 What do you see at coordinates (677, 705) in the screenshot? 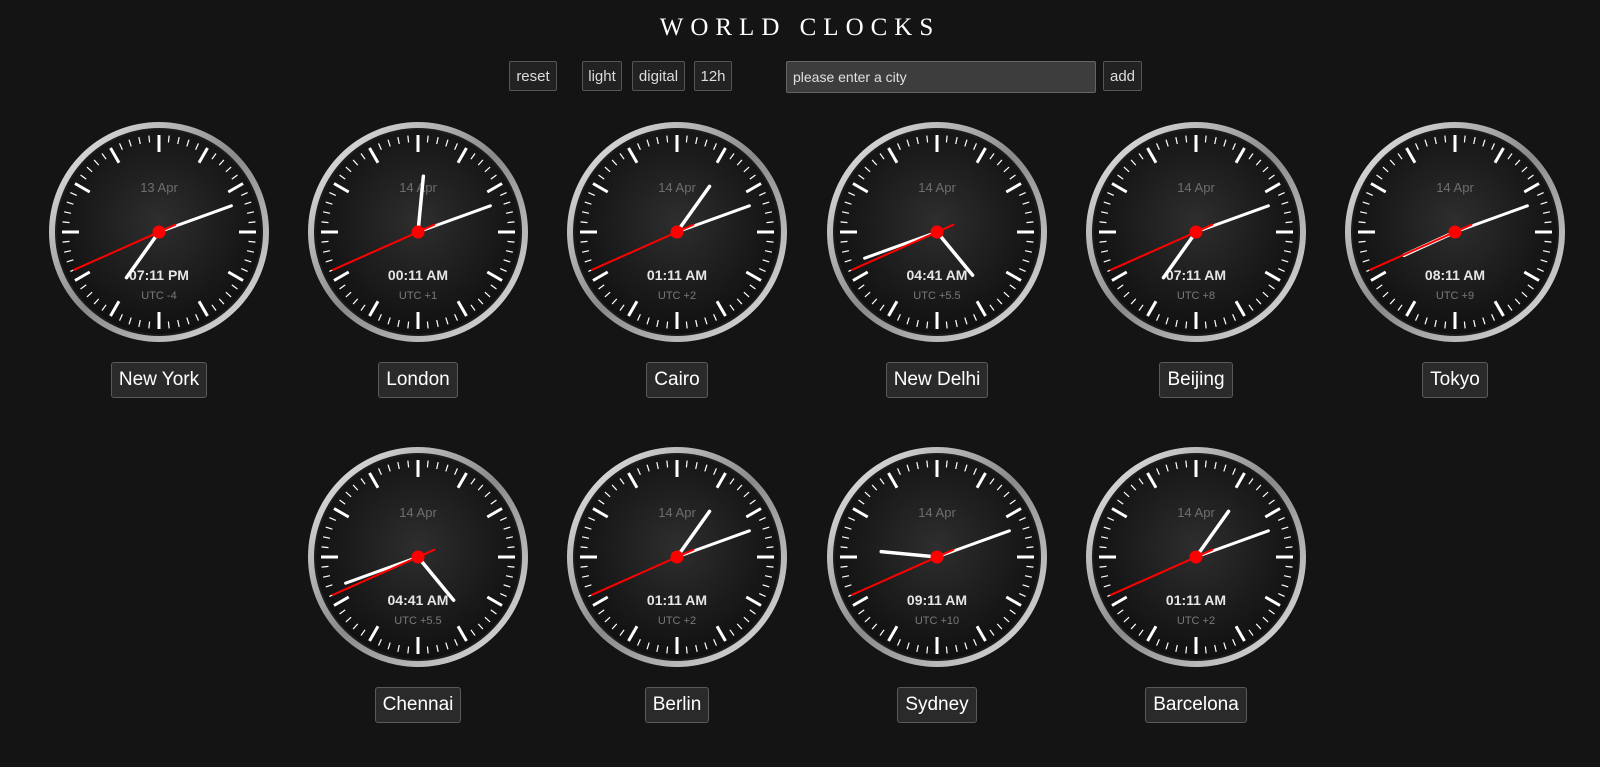
I see `city-name-button: Berlin` at bounding box center [677, 705].